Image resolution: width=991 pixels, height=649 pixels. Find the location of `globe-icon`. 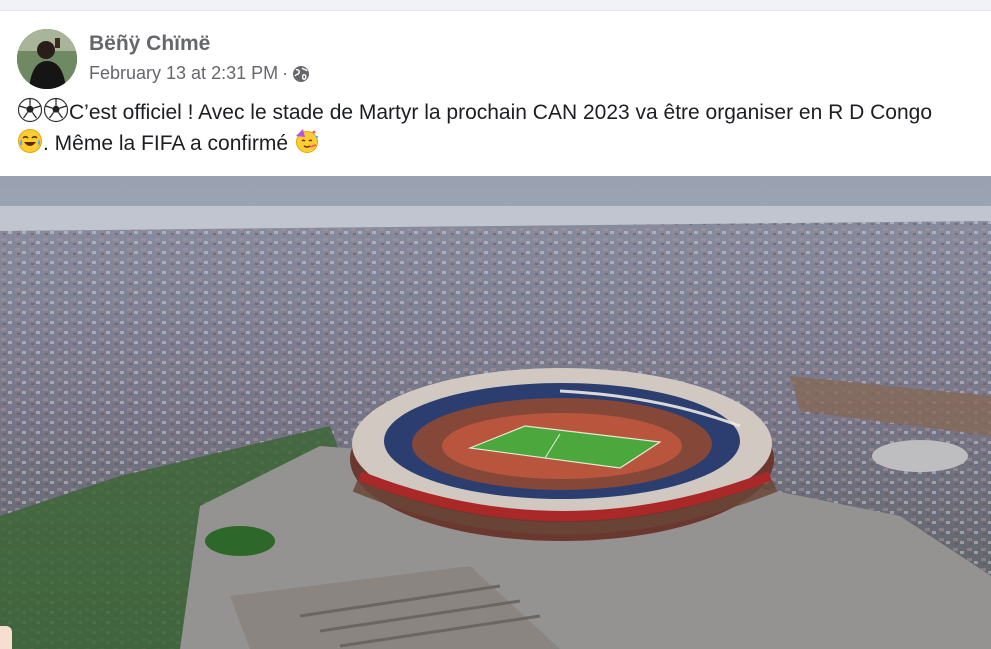

globe-icon is located at coordinates (301, 74).